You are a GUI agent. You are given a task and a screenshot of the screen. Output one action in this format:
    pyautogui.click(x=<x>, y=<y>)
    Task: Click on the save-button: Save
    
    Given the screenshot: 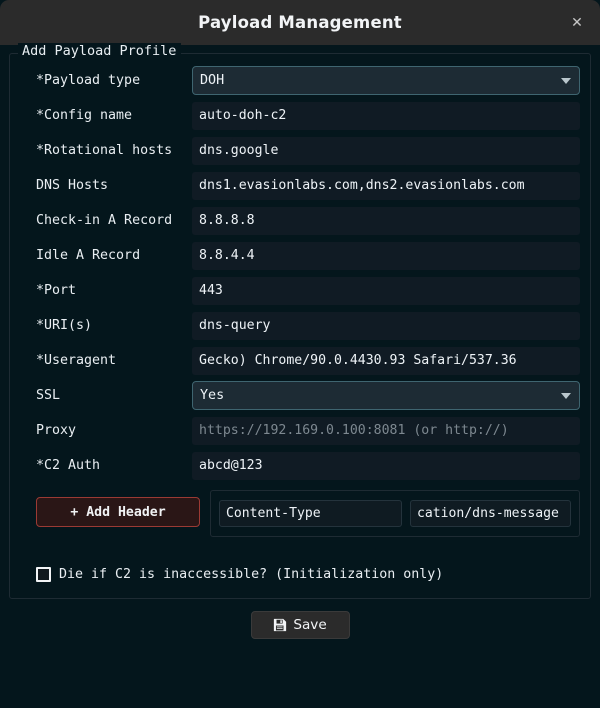 What is the action you would take?
    pyautogui.click(x=300, y=625)
    